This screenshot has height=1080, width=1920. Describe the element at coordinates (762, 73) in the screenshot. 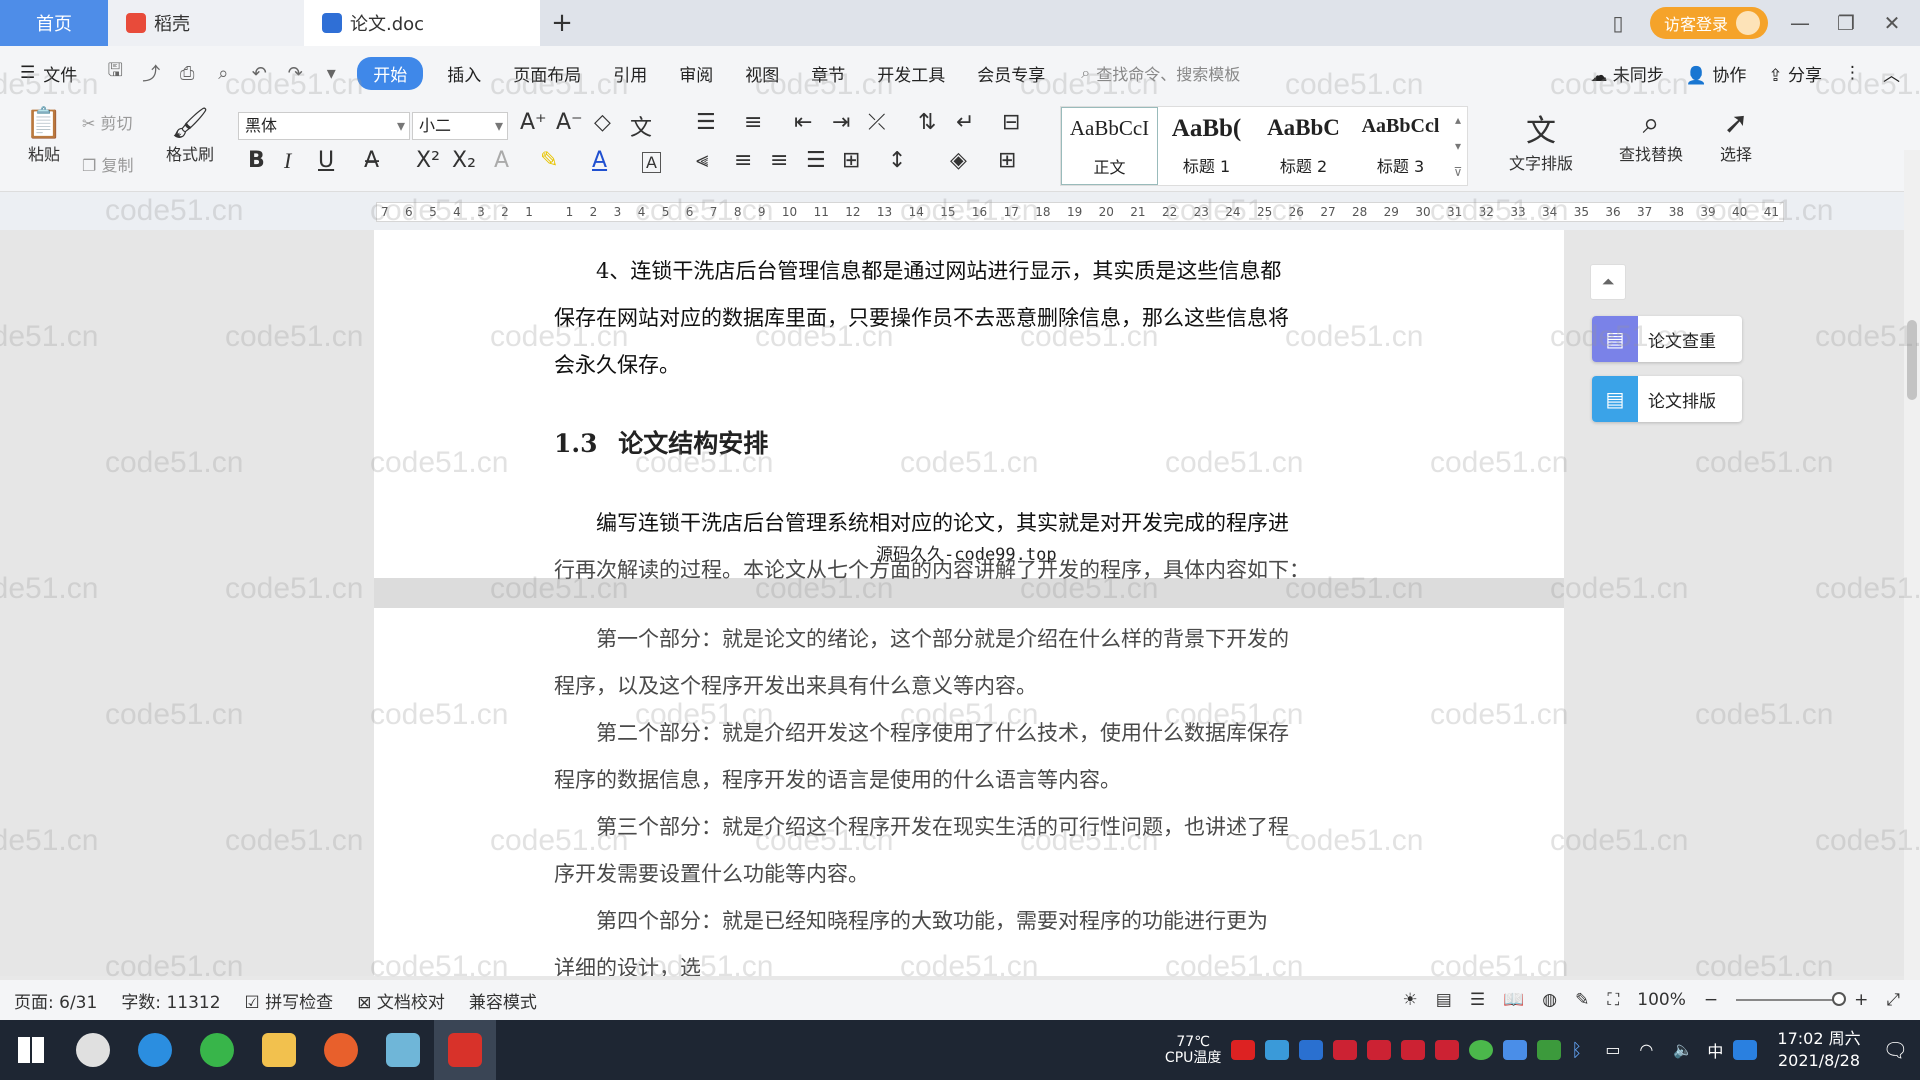

I see `menu-view: 视图` at that location.